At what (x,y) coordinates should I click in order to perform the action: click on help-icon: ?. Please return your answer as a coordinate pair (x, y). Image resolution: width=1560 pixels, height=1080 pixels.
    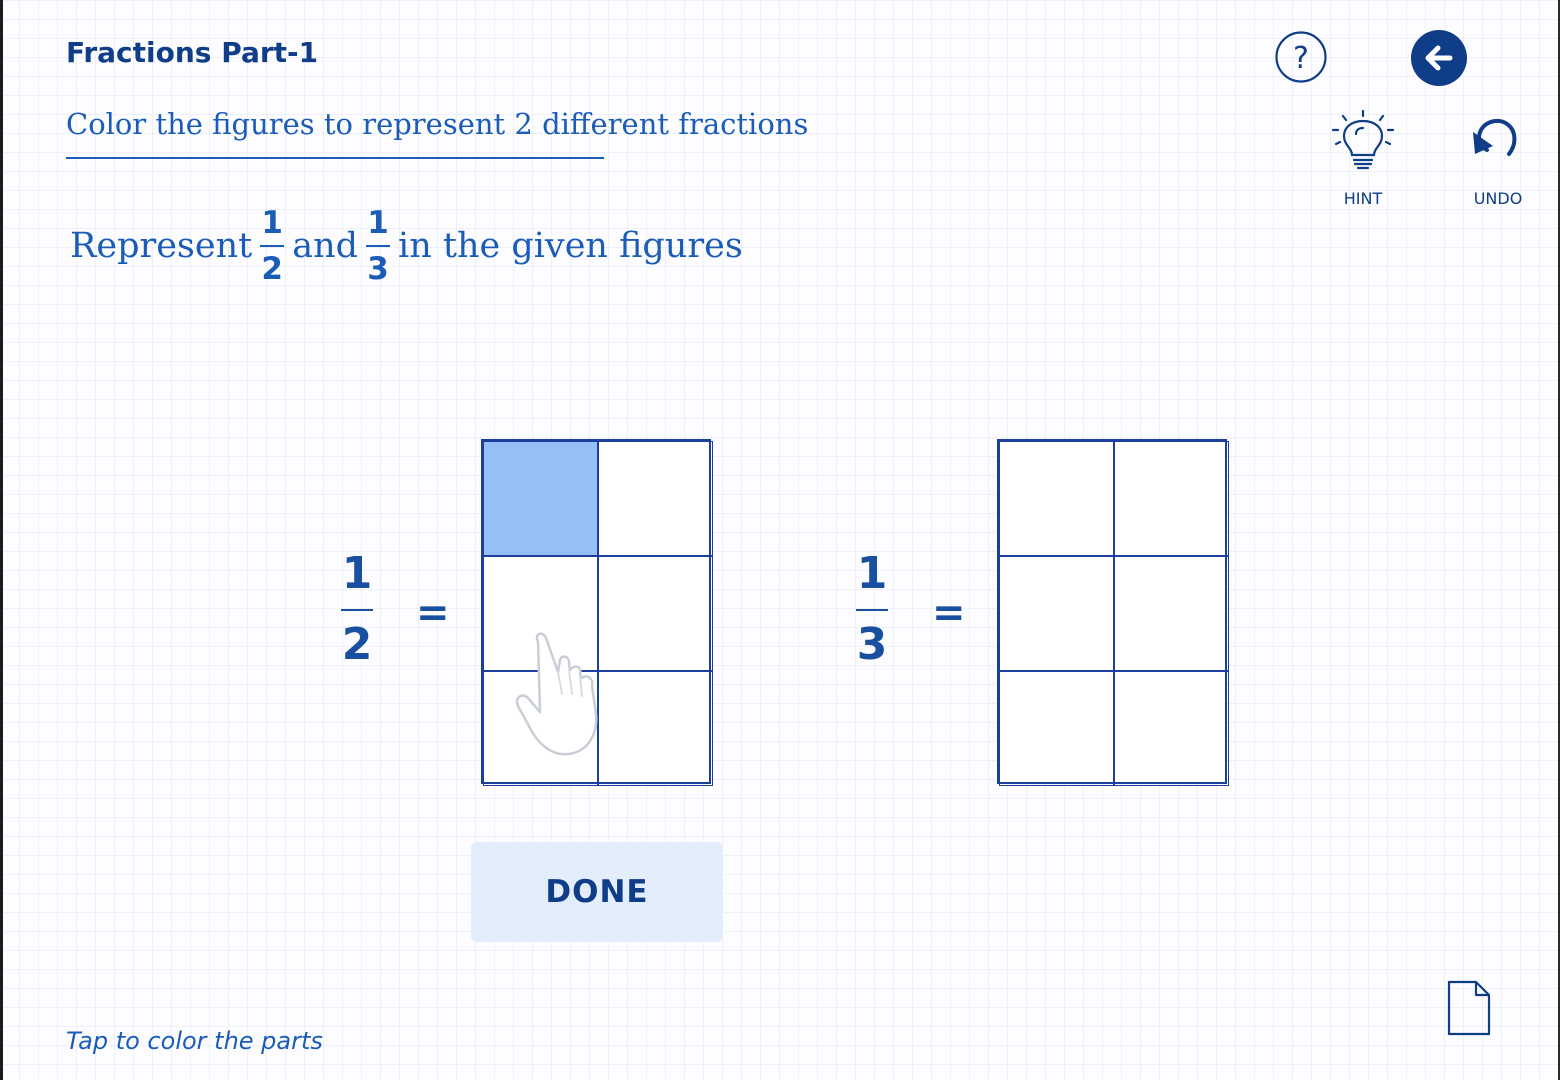
    Looking at the image, I should click on (1301, 57).